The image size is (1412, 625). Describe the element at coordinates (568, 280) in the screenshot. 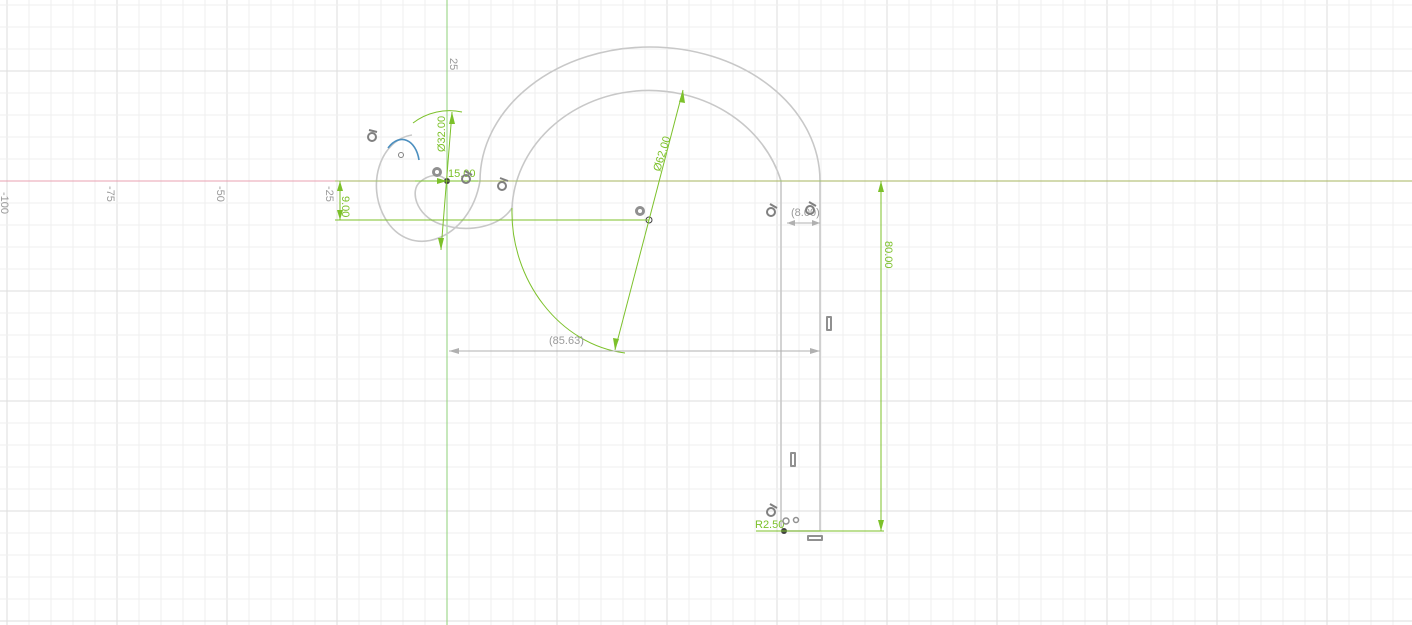

I see `dim-dia-62-arc-ext` at that location.